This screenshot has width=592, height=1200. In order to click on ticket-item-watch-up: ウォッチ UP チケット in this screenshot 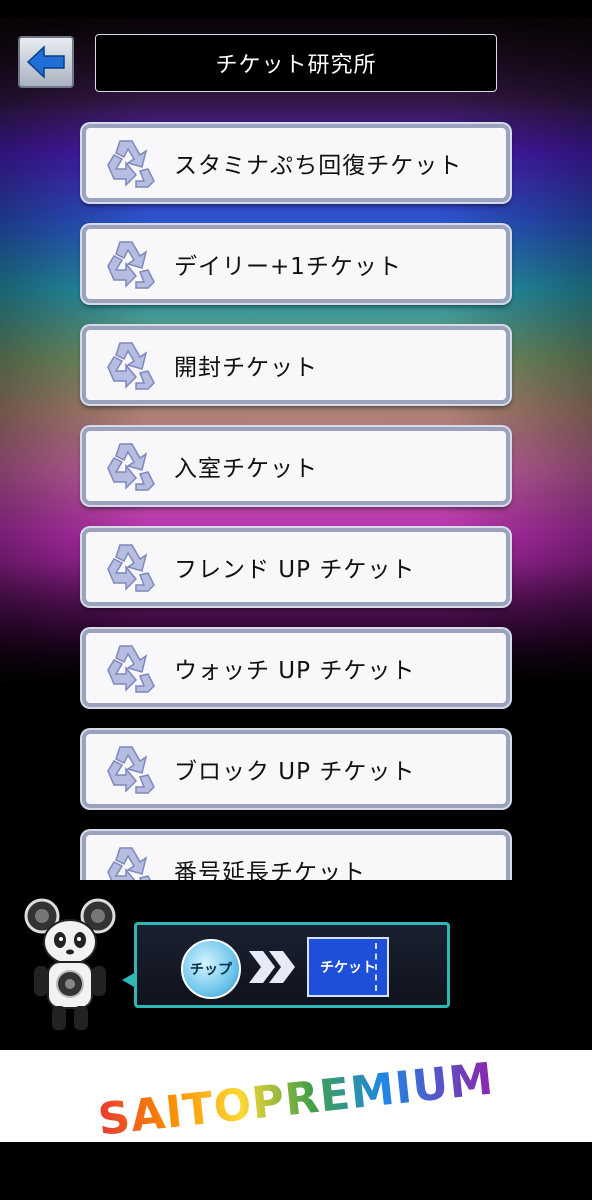, I will do `click(296, 668)`.